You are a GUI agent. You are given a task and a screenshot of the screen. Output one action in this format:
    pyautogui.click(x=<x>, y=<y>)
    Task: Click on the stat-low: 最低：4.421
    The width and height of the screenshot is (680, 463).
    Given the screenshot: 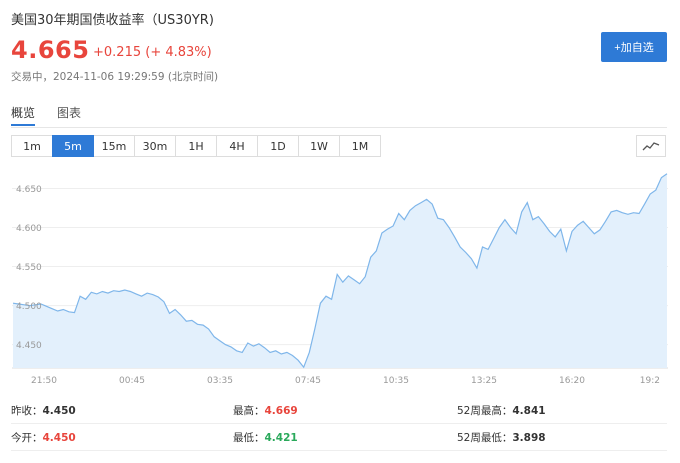 What is the action you would take?
    pyautogui.click(x=265, y=437)
    